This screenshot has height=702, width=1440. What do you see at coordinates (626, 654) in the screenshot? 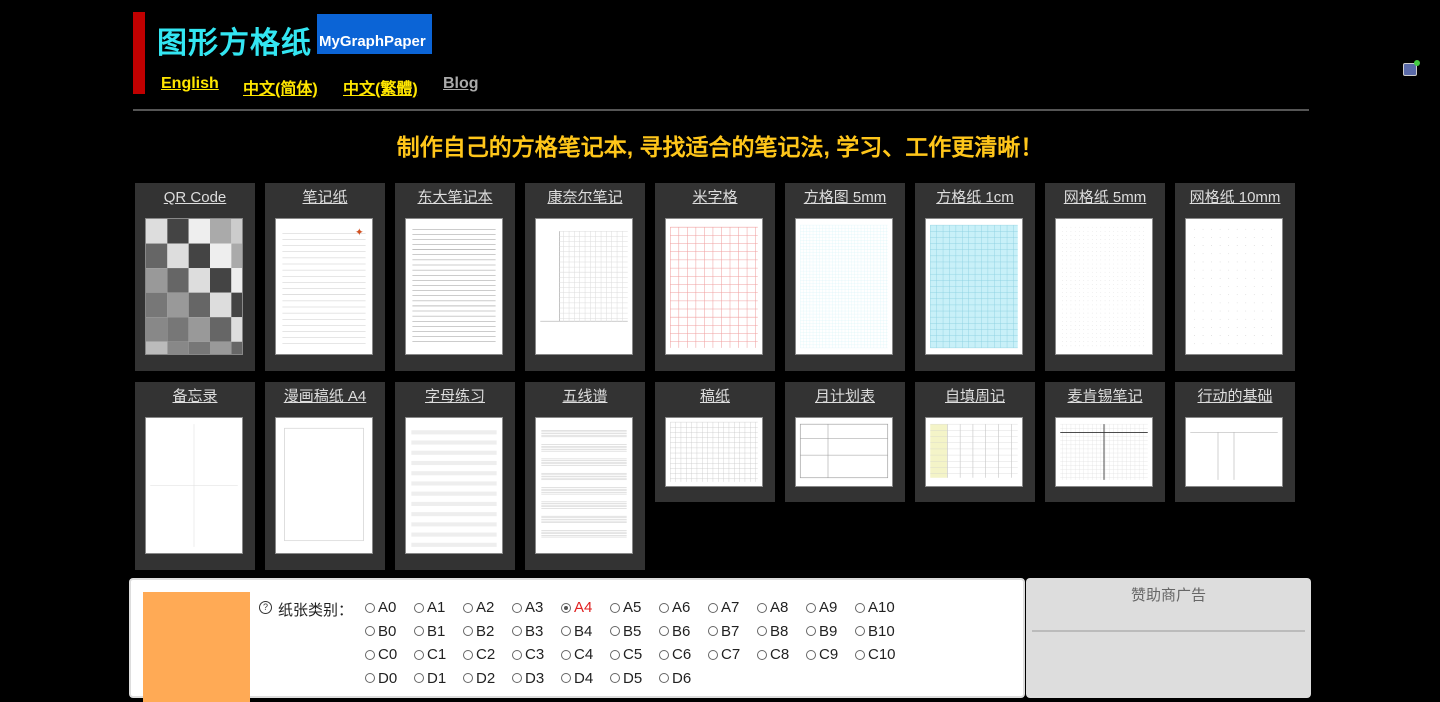
I see `paper-size-radio-c5: C5` at bounding box center [626, 654].